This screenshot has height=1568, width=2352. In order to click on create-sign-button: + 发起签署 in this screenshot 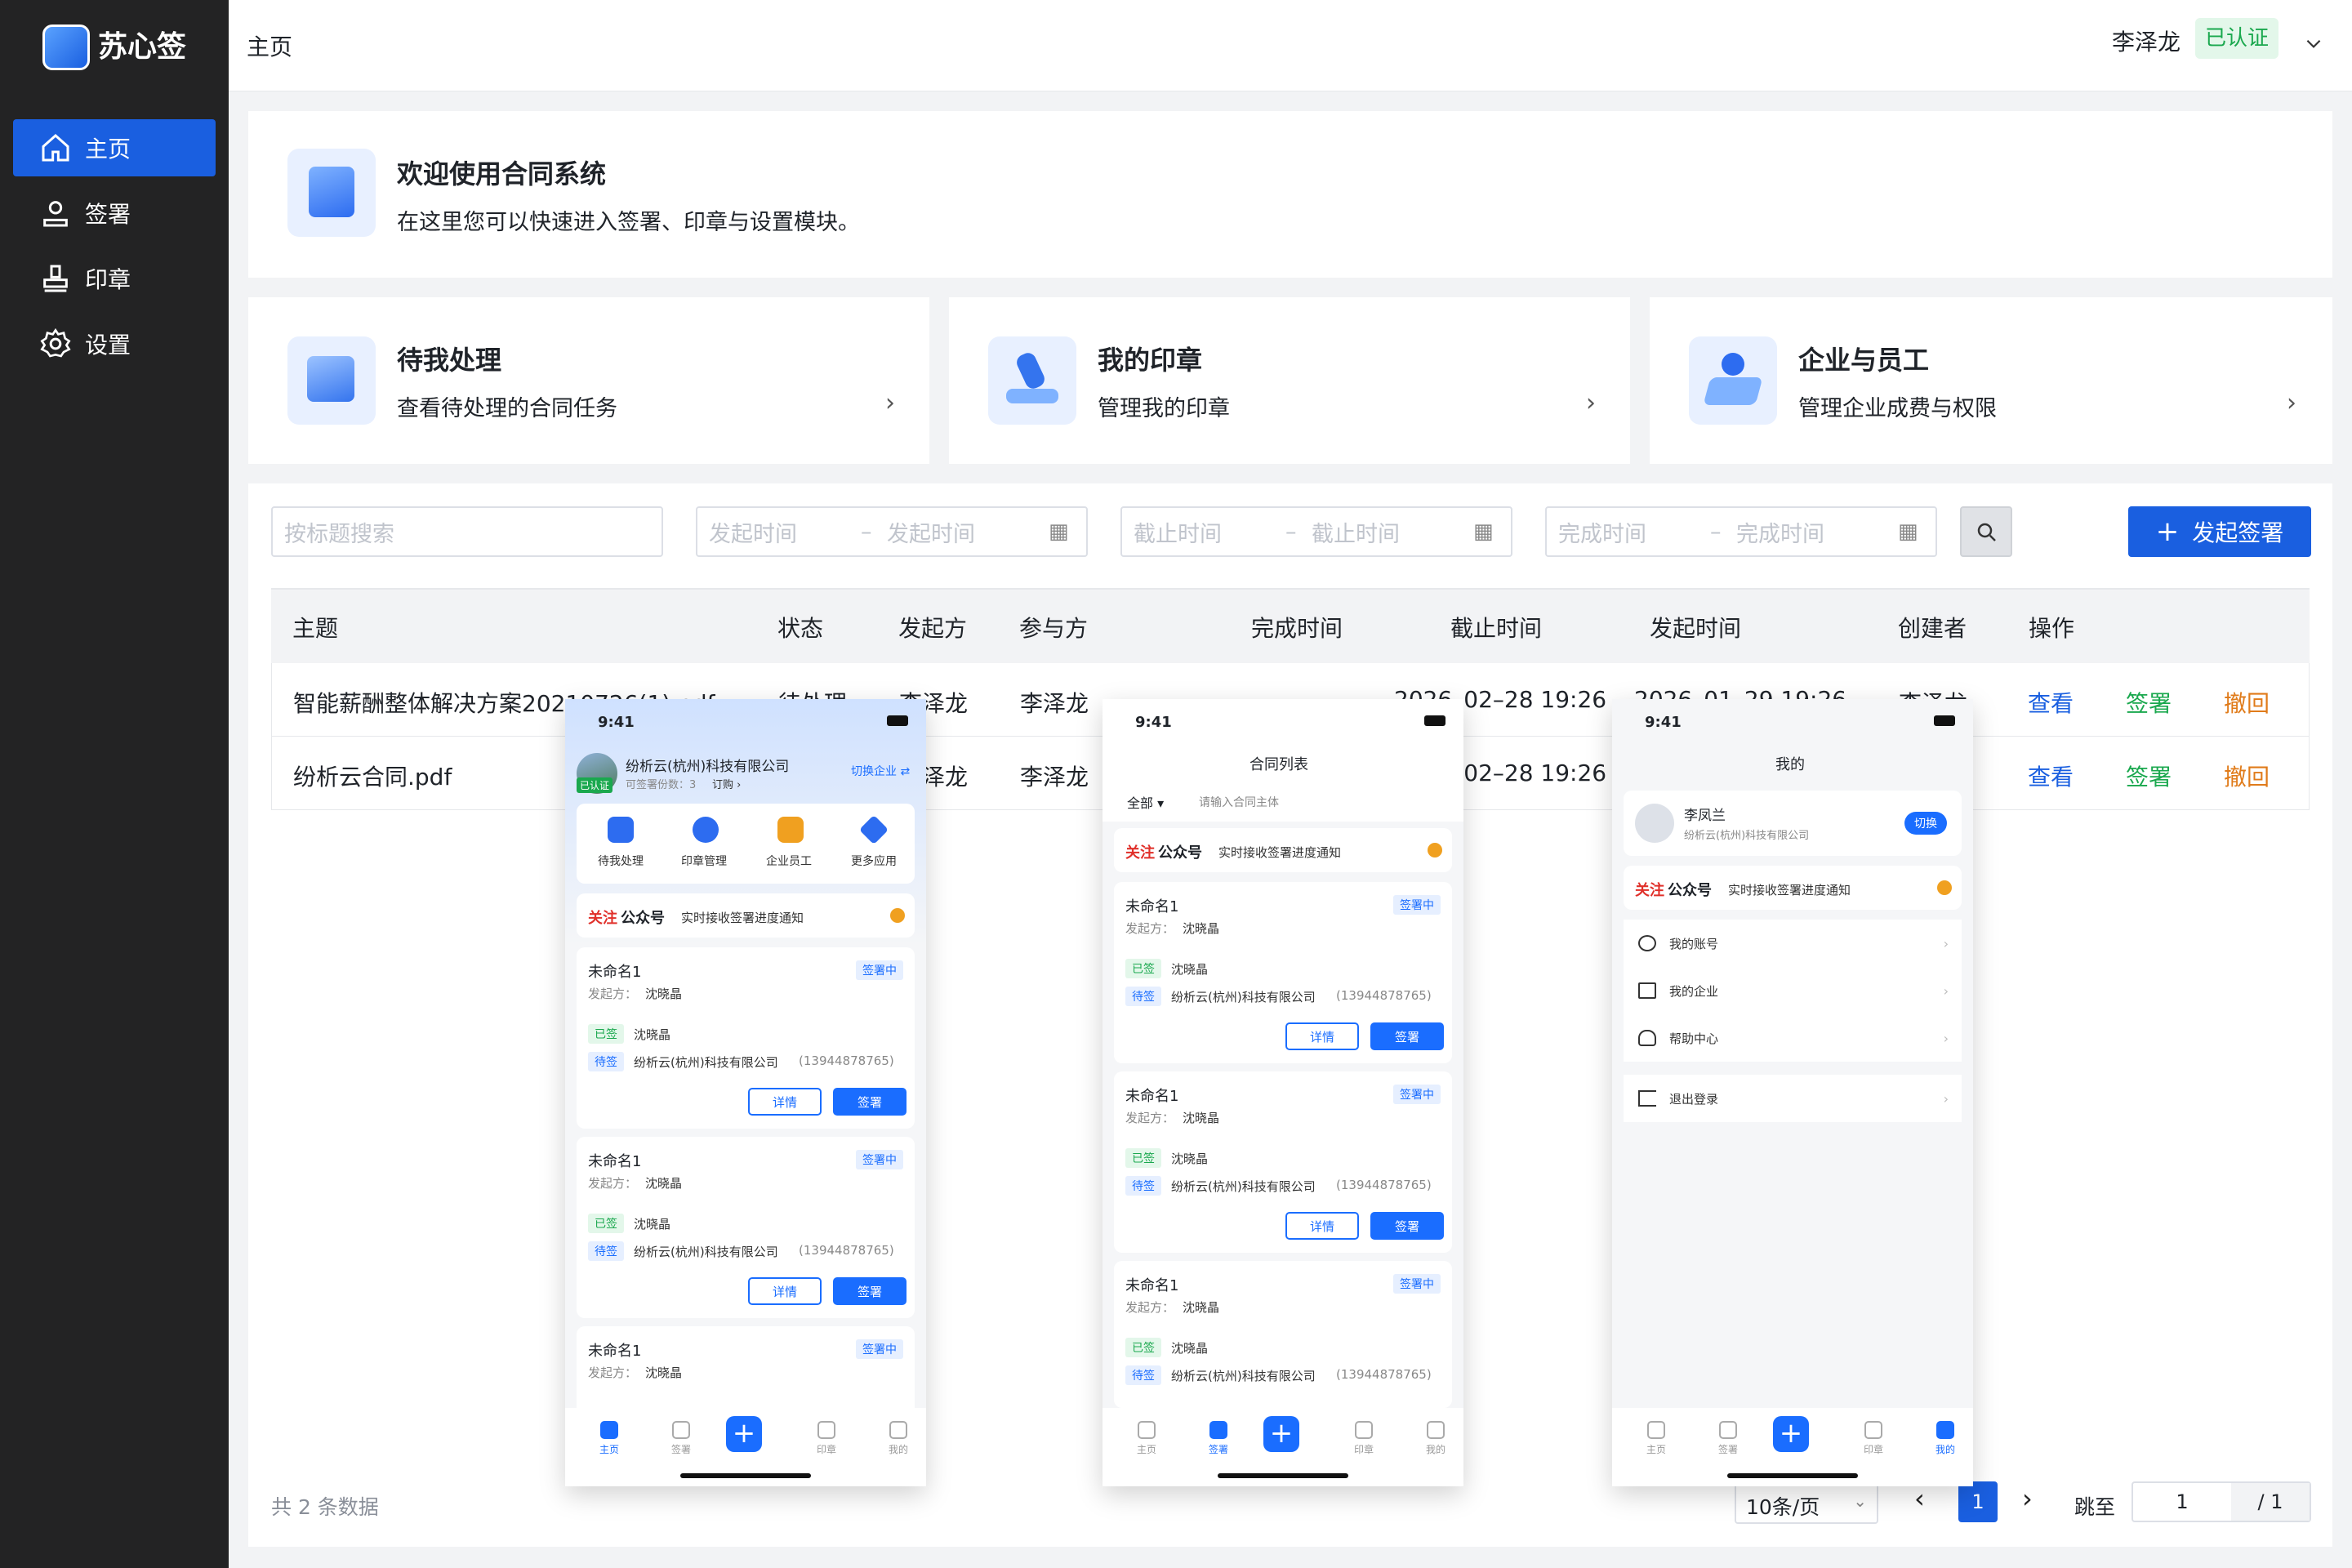, I will do `click(2219, 531)`.